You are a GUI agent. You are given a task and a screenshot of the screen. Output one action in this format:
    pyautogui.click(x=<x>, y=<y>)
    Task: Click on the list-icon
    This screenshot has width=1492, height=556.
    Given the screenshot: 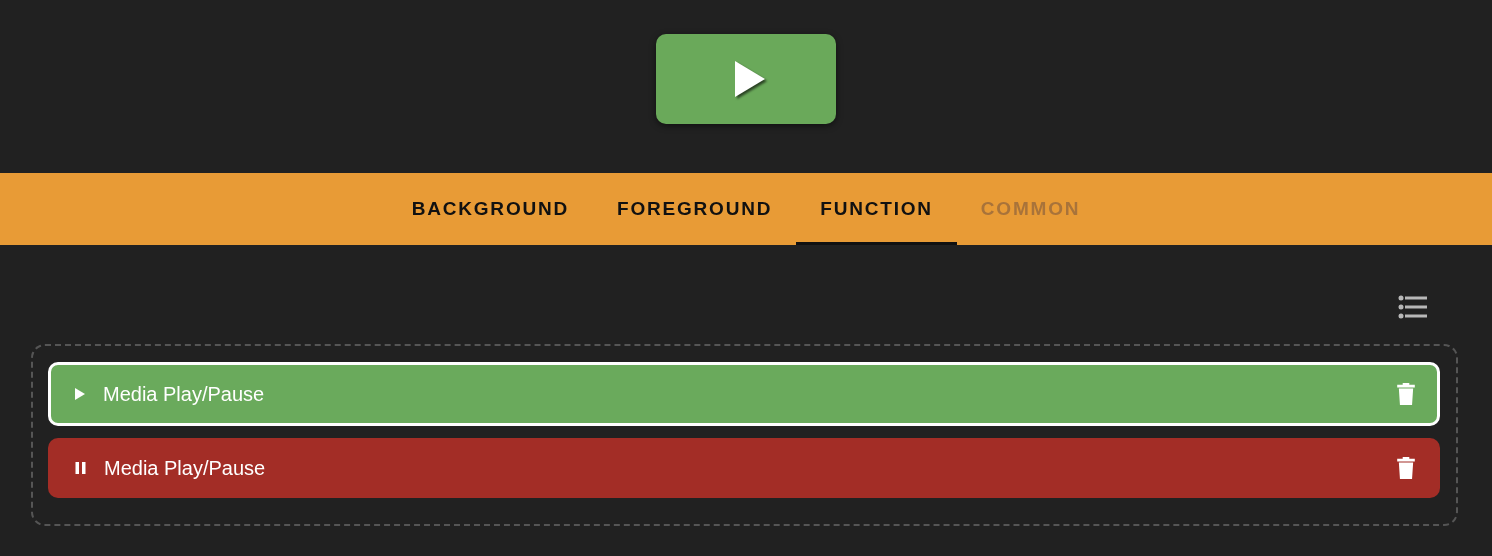 What is the action you would take?
    pyautogui.click(x=1413, y=308)
    